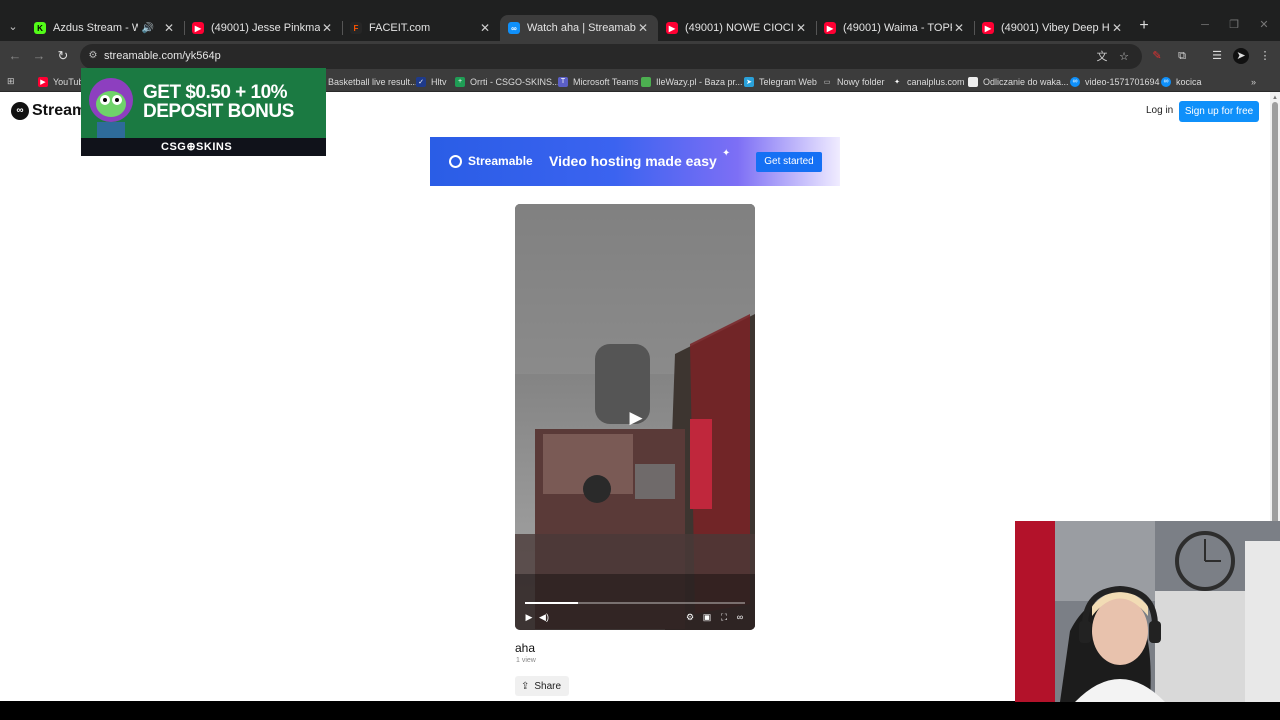 This screenshot has width=1280, height=720. I want to click on reload-icon: ↻, so click(63, 56).